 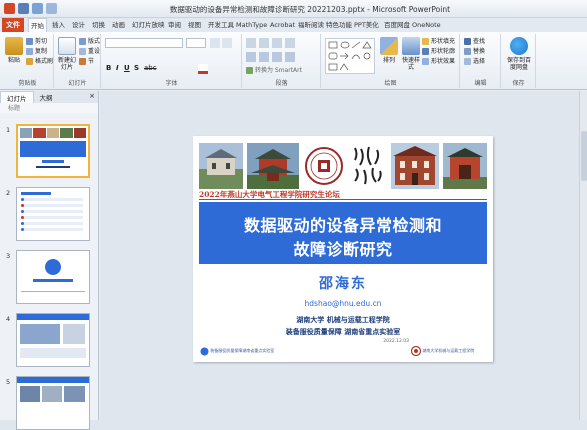 What do you see at coordinates (92, 96) in the screenshot?
I see `close-pane-icon: ×` at bounding box center [92, 96].